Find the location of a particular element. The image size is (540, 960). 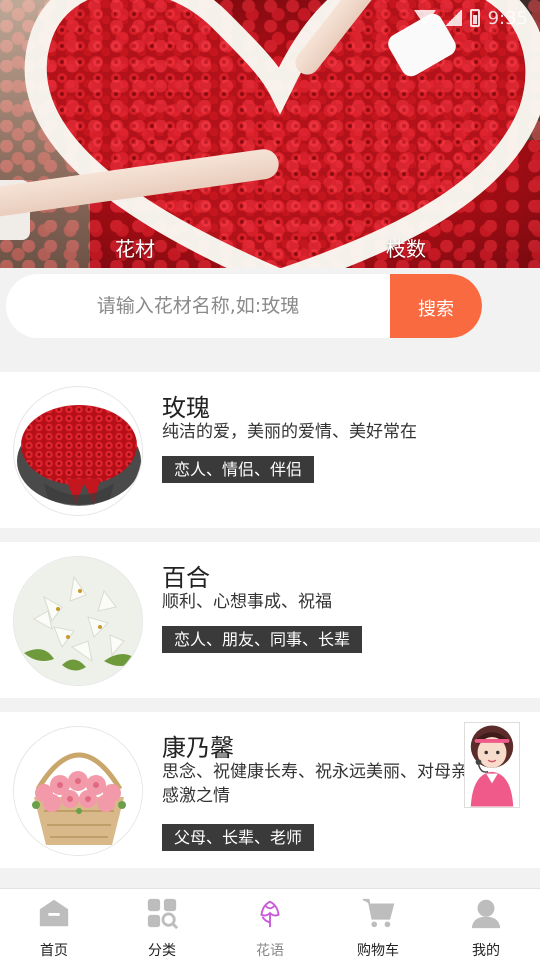

nav-item-profile: 我的 is located at coordinates (486, 924).